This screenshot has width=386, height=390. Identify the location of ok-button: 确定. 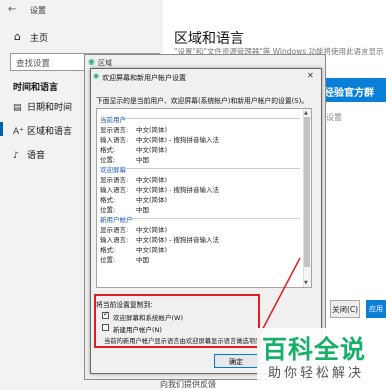
(236, 361).